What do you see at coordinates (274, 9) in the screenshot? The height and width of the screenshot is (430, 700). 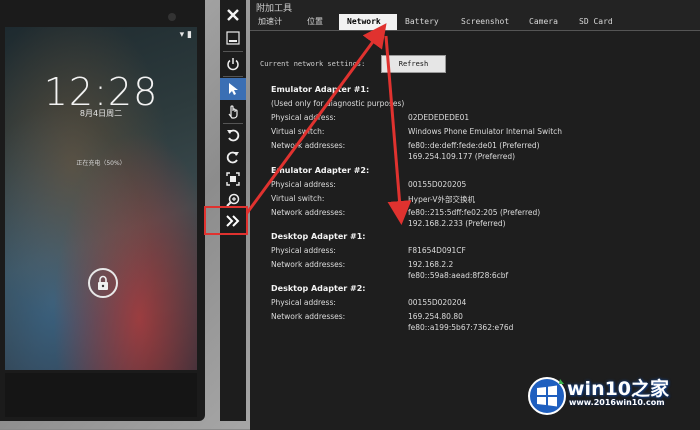 I see `window-title: 附加工具` at bounding box center [274, 9].